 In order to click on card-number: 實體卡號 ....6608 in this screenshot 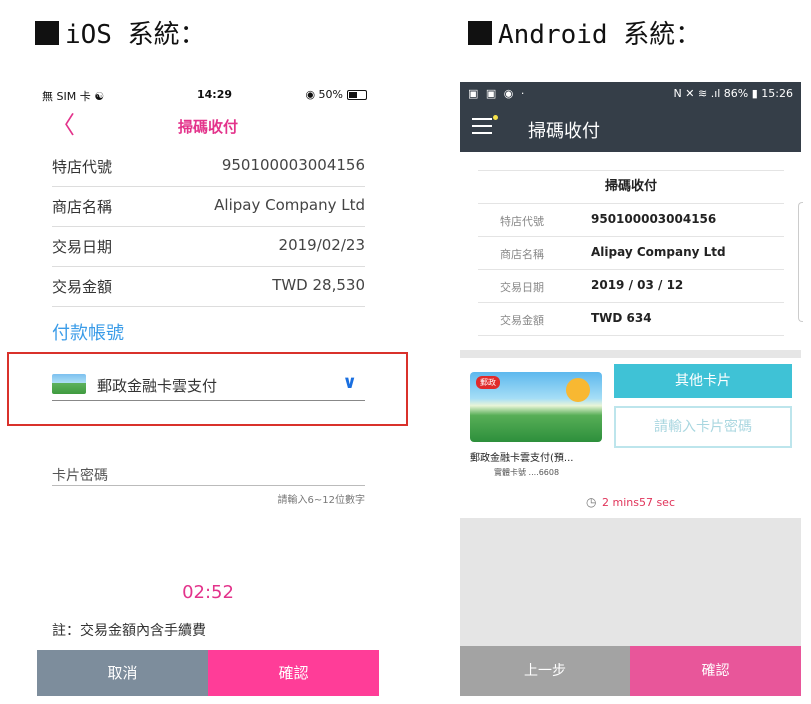, I will do `click(527, 472)`.